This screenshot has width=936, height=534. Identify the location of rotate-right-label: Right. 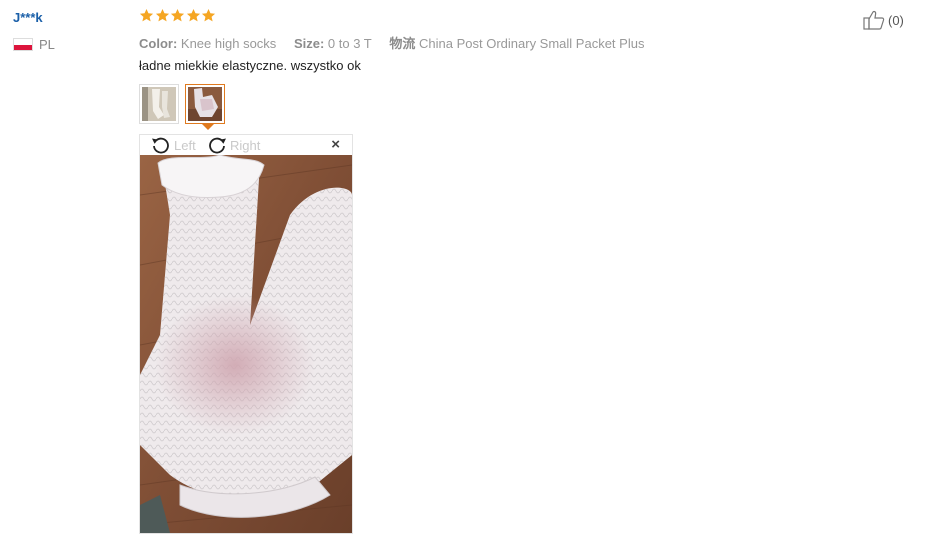
(245, 145).